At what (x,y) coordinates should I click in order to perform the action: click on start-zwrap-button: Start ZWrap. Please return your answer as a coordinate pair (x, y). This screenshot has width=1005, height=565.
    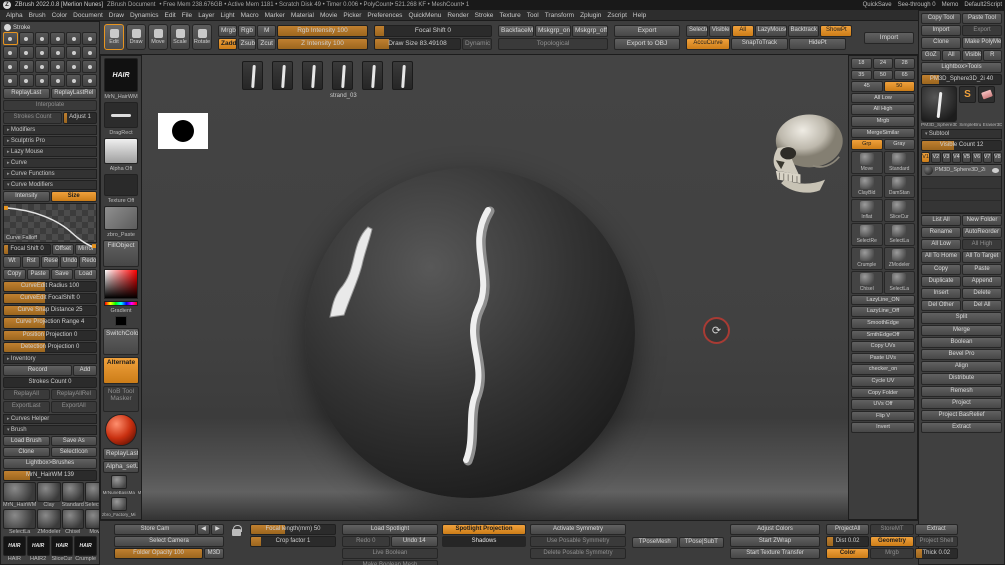
    Looking at the image, I should click on (775, 541).